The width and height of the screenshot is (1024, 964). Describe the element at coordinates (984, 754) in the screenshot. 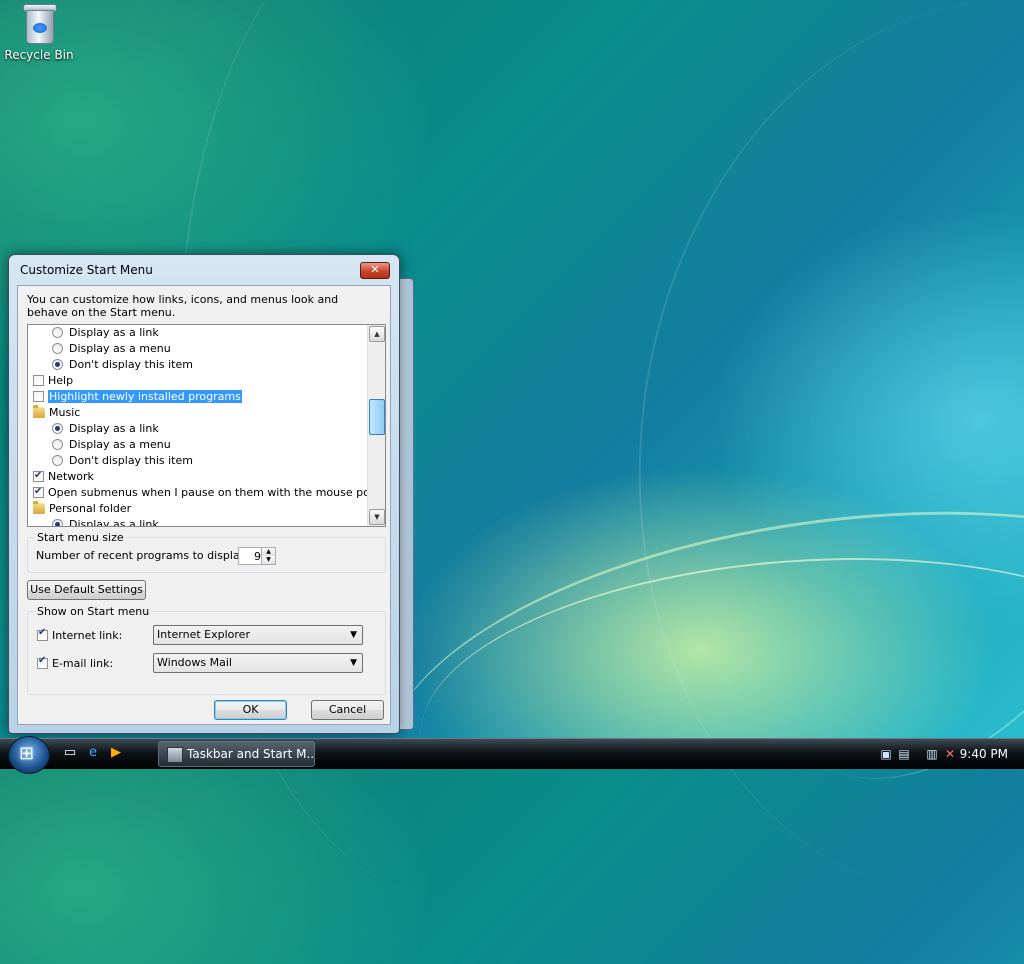

I see `clock: 9:40 PM` at that location.